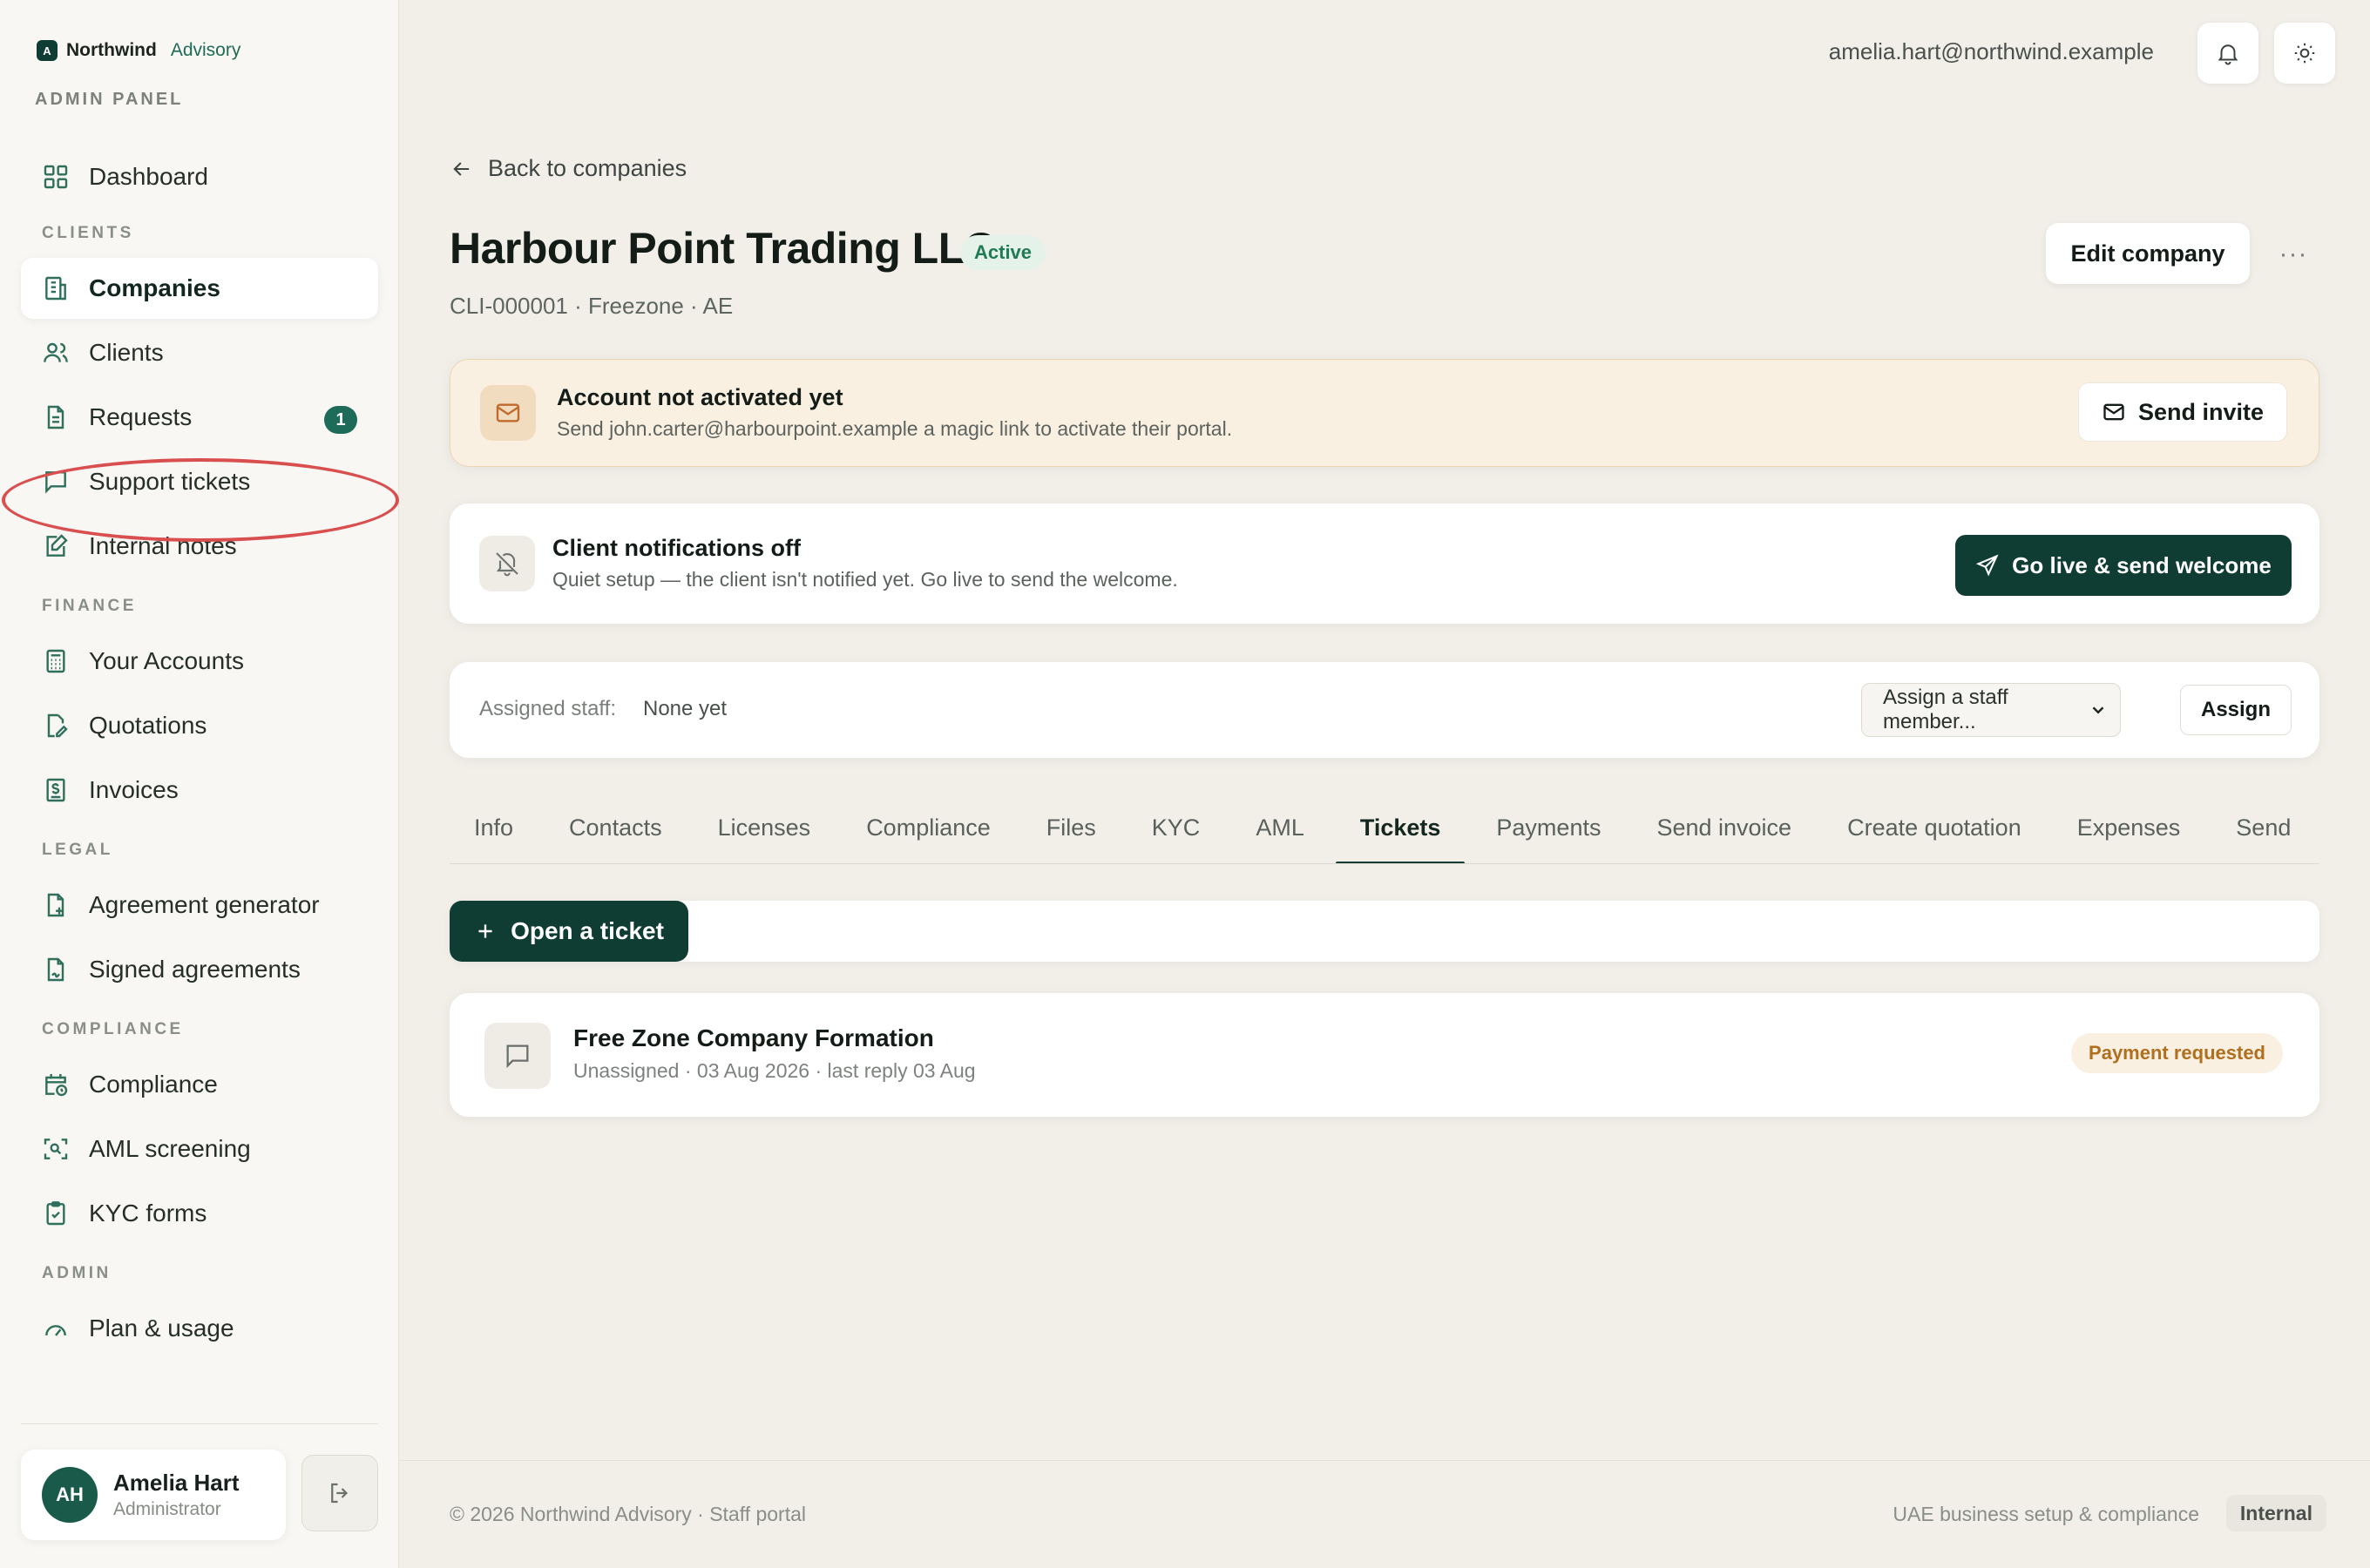 This screenshot has width=2370, height=1568. Describe the element at coordinates (928, 827) in the screenshot. I see `tab-compliance: Compliance` at that location.